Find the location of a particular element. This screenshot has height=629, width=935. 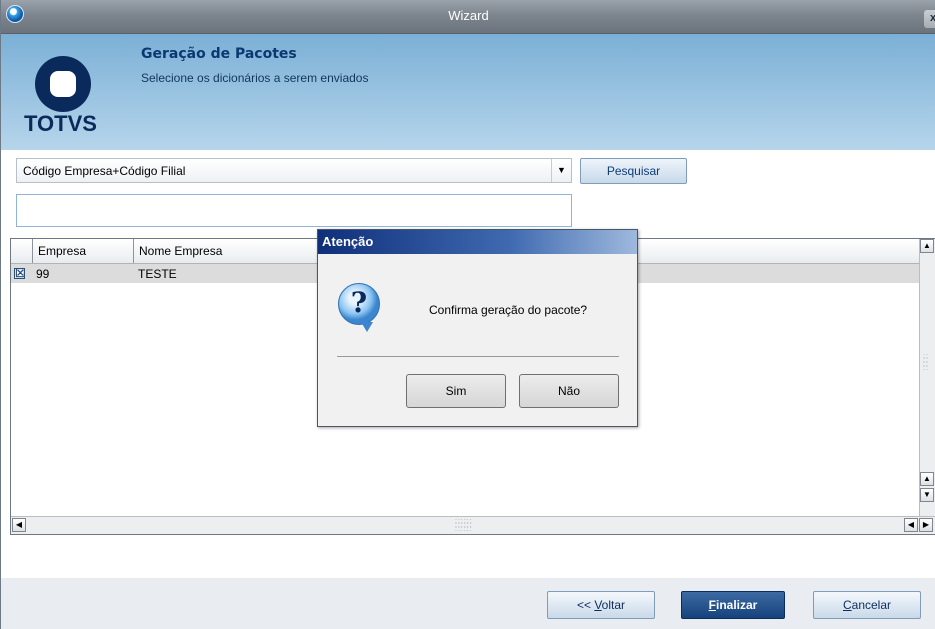

column-header-empresa: Empresa is located at coordinates (83, 251).